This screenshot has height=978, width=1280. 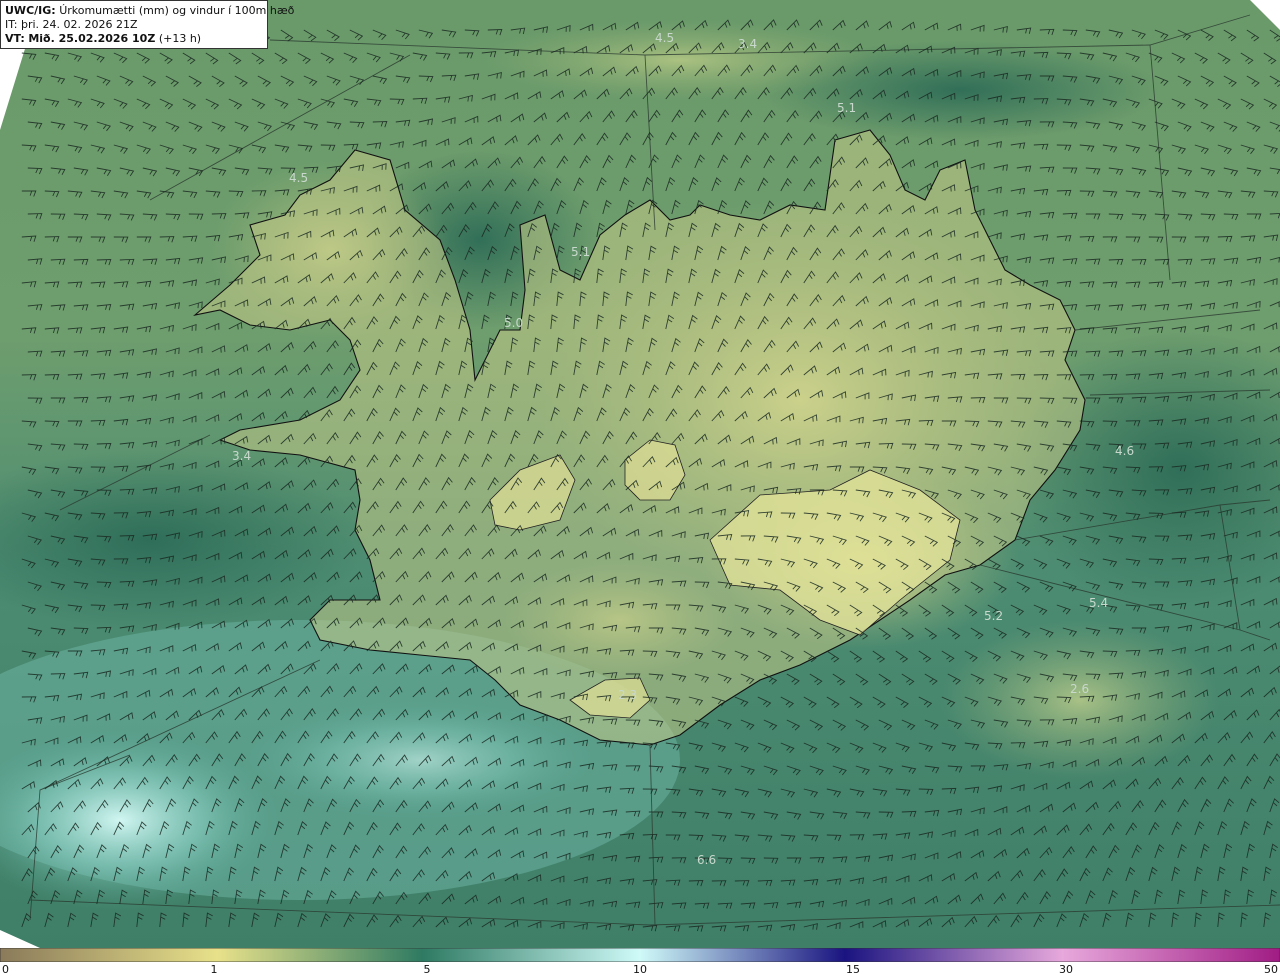 What do you see at coordinates (853, 969) in the screenshot?
I see `colorbar-tick-label: 15` at bounding box center [853, 969].